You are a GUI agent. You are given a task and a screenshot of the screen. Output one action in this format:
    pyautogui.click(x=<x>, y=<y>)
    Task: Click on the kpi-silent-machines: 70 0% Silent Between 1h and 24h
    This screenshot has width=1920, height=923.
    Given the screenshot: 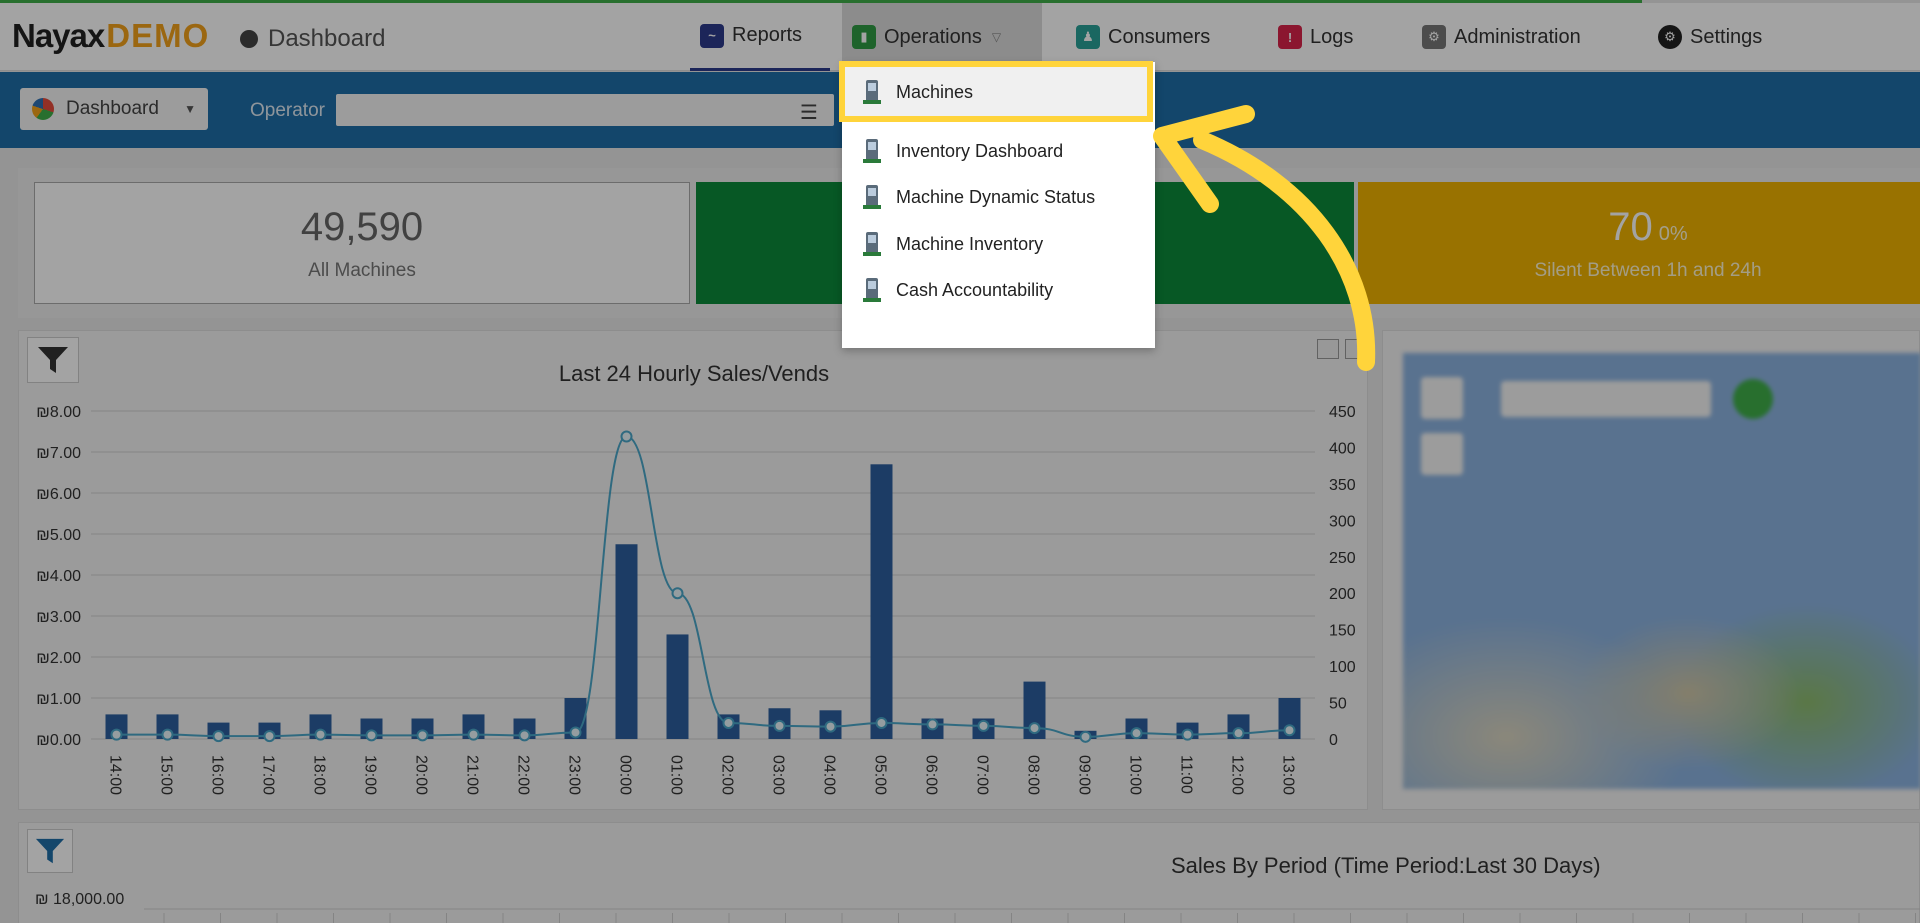 What is the action you would take?
    pyautogui.click(x=1639, y=243)
    